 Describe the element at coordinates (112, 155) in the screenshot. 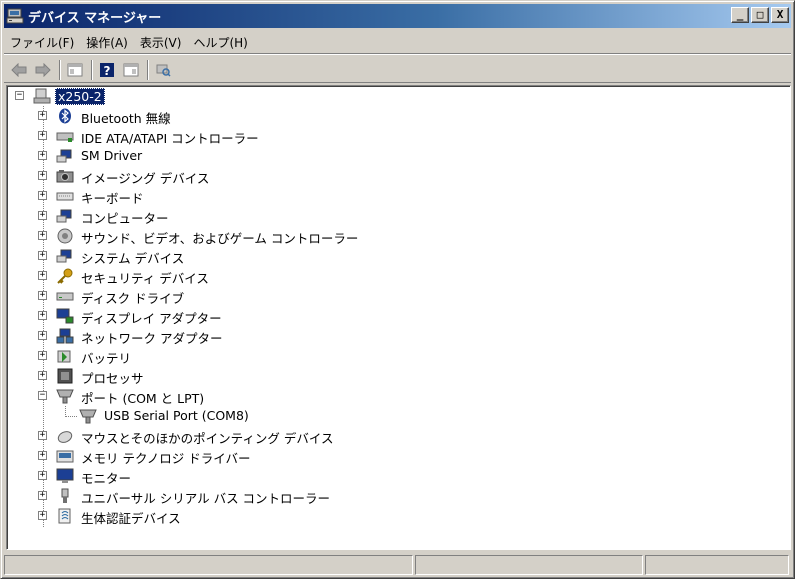

I see `tree-item-label: SM Driver` at that location.